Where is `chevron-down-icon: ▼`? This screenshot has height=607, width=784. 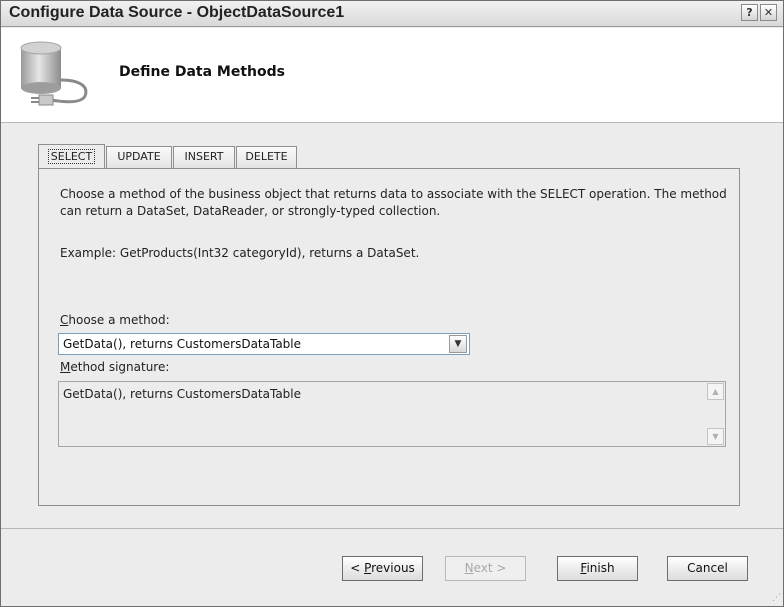 chevron-down-icon: ▼ is located at coordinates (458, 344).